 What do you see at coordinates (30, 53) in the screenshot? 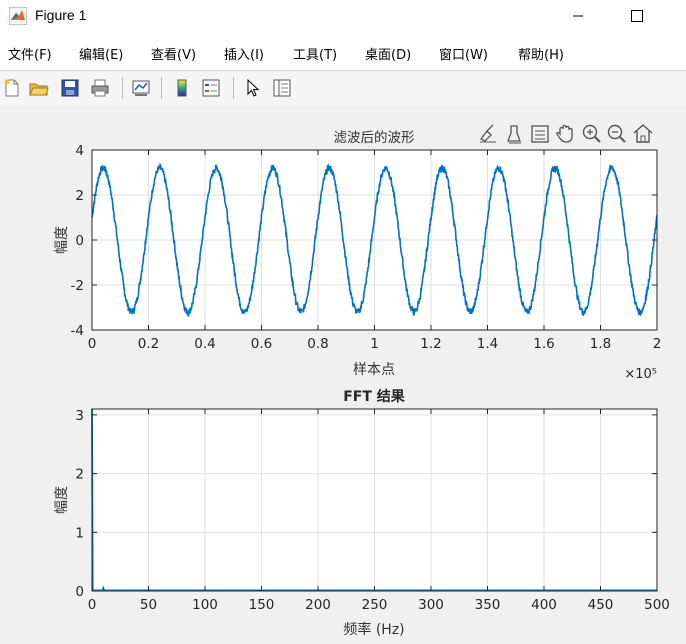
I see `menu-file: 文件(F)` at bounding box center [30, 53].